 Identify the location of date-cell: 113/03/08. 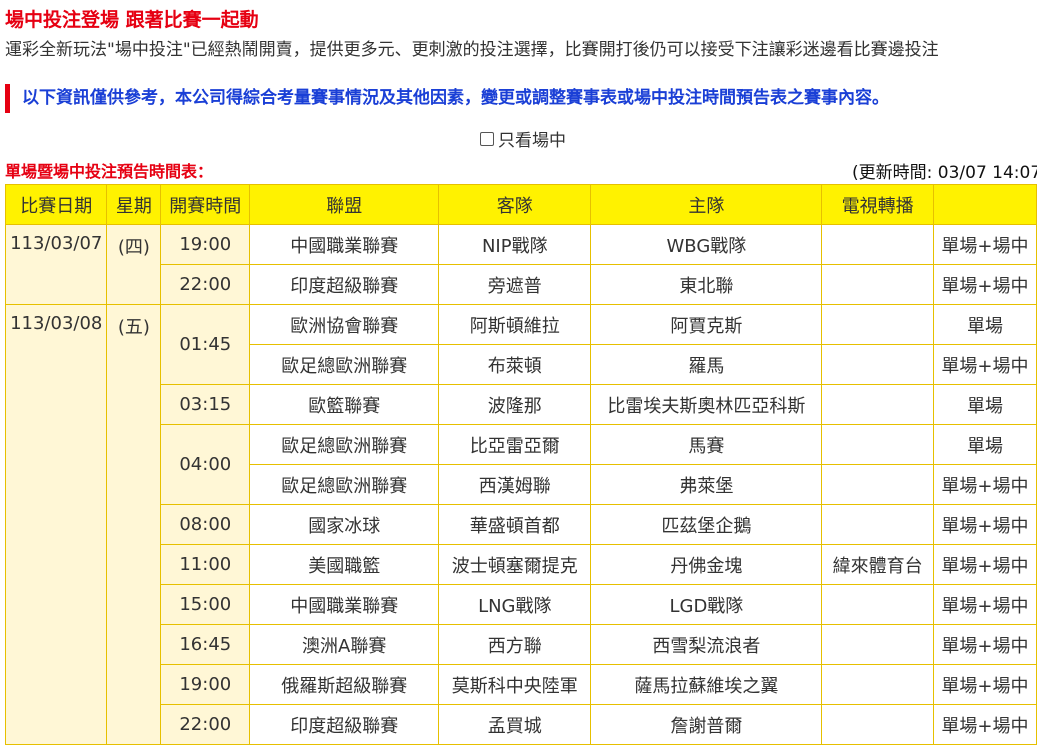
(56, 524).